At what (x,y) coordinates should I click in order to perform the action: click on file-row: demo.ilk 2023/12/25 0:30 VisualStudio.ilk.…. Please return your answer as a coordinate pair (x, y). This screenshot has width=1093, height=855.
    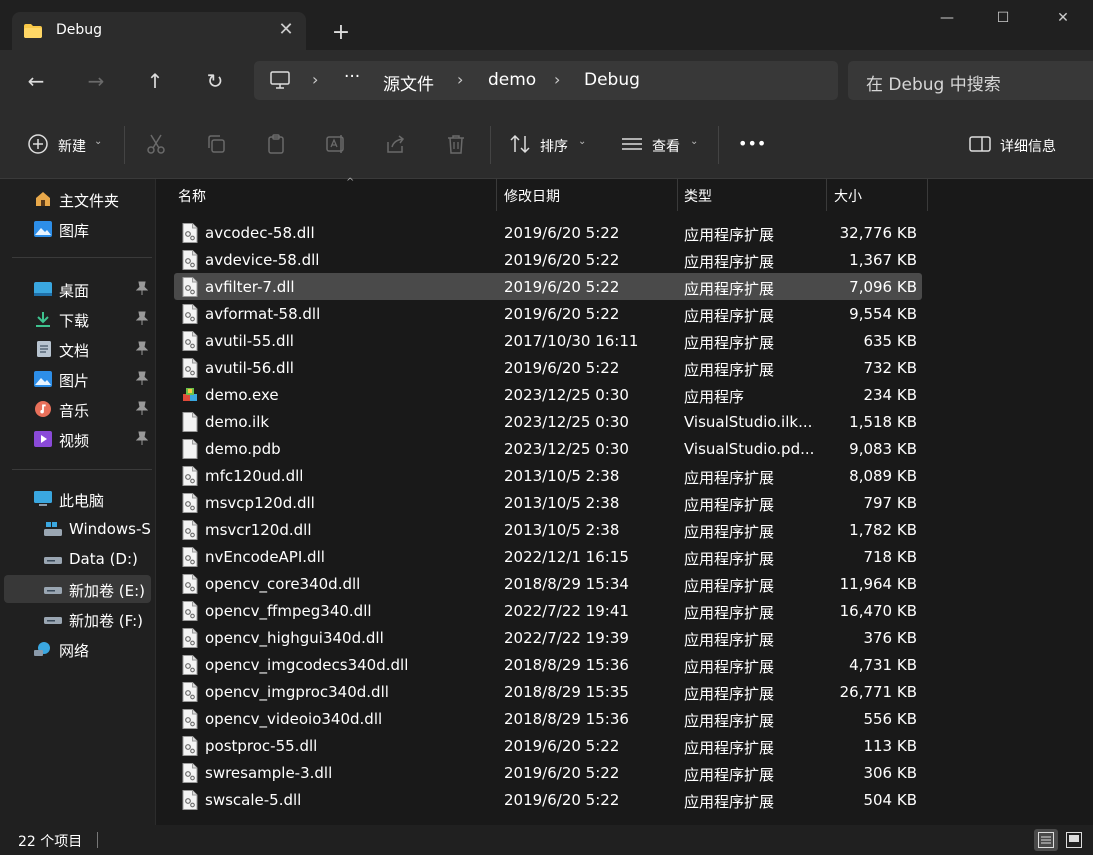
    Looking at the image, I should click on (548, 421).